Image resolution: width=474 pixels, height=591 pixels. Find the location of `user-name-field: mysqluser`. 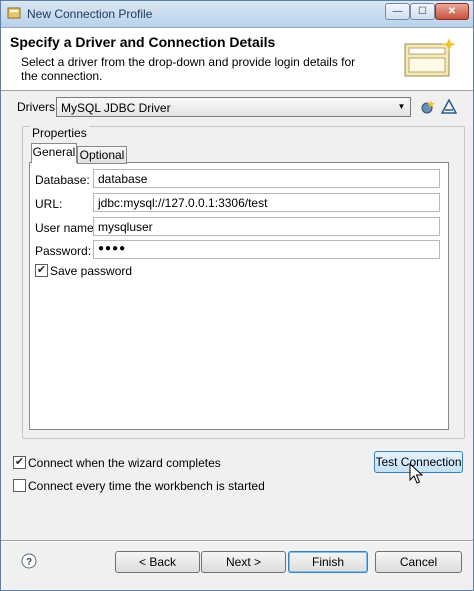

user-name-field: mysqluser is located at coordinates (266, 226).